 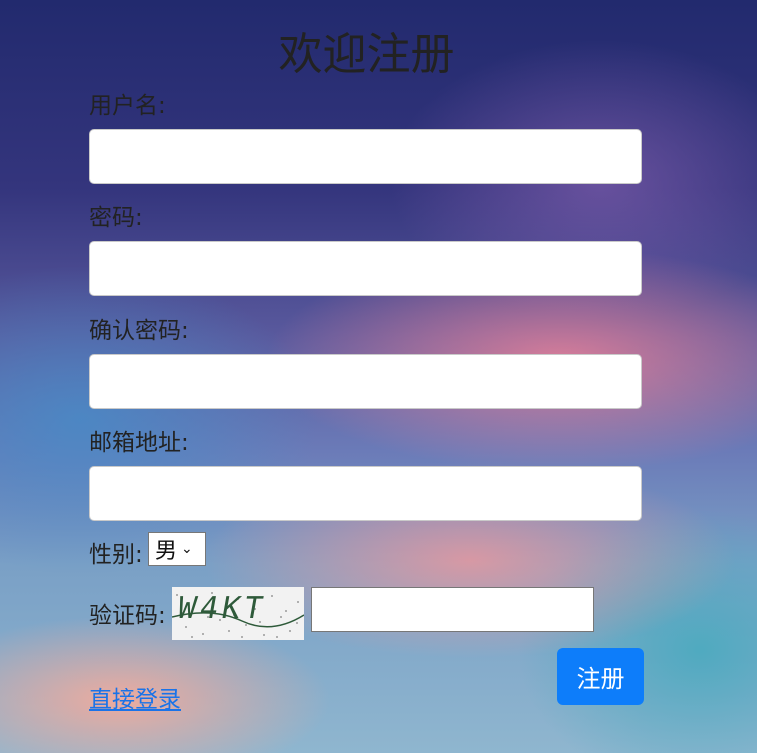 What do you see at coordinates (187, 549) in the screenshot?
I see `chevron-down-icon: ⌄` at bounding box center [187, 549].